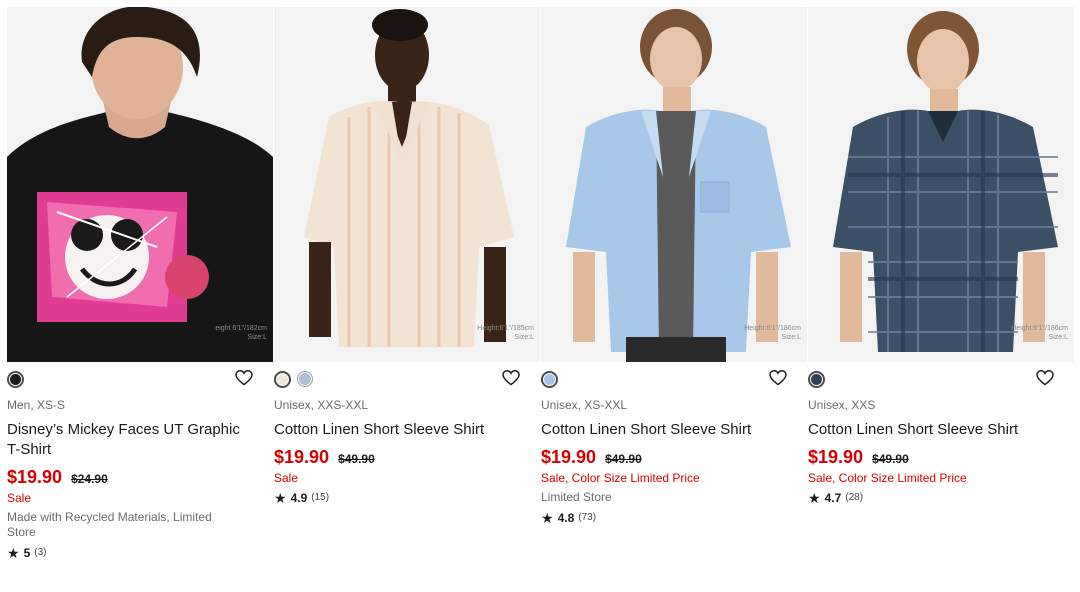 Image resolution: width=1080 pixels, height=592 pixels. Describe the element at coordinates (241, 328) in the screenshot. I see `model-height-text: eight 6'1"/182cm` at that location.